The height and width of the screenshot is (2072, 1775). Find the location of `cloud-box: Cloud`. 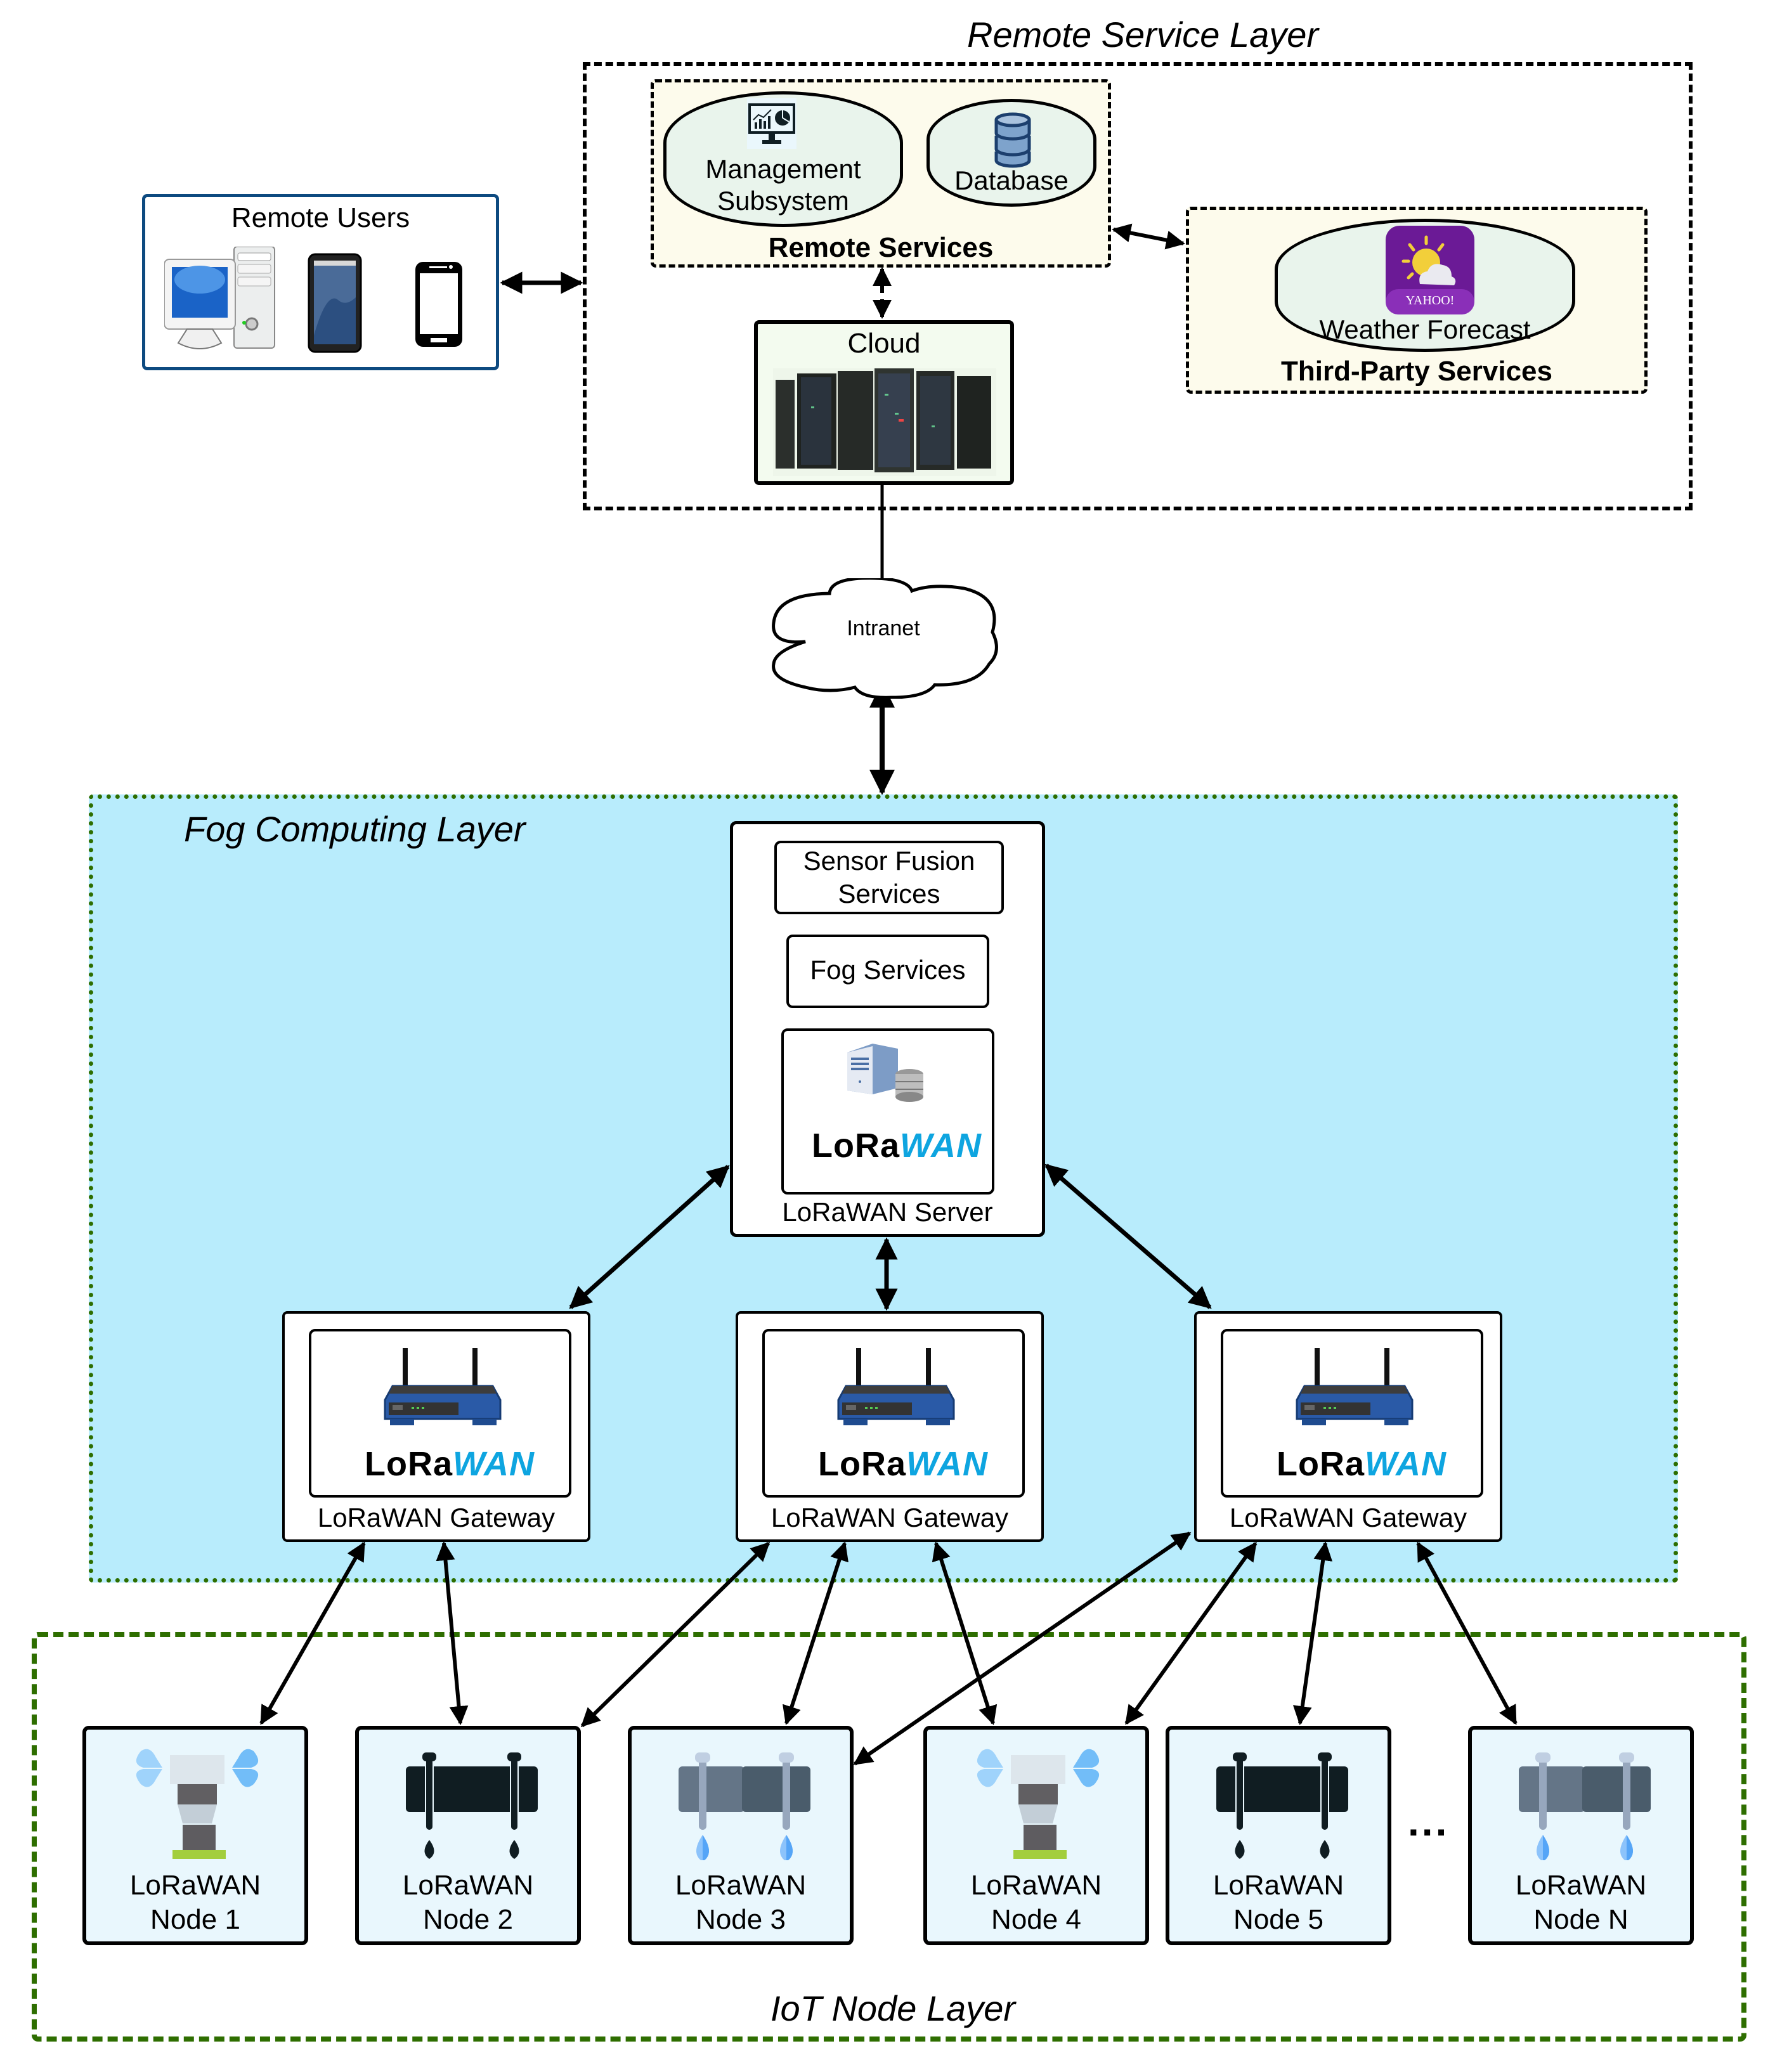

cloud-box: Cloud is located at coordinates (884, 403).